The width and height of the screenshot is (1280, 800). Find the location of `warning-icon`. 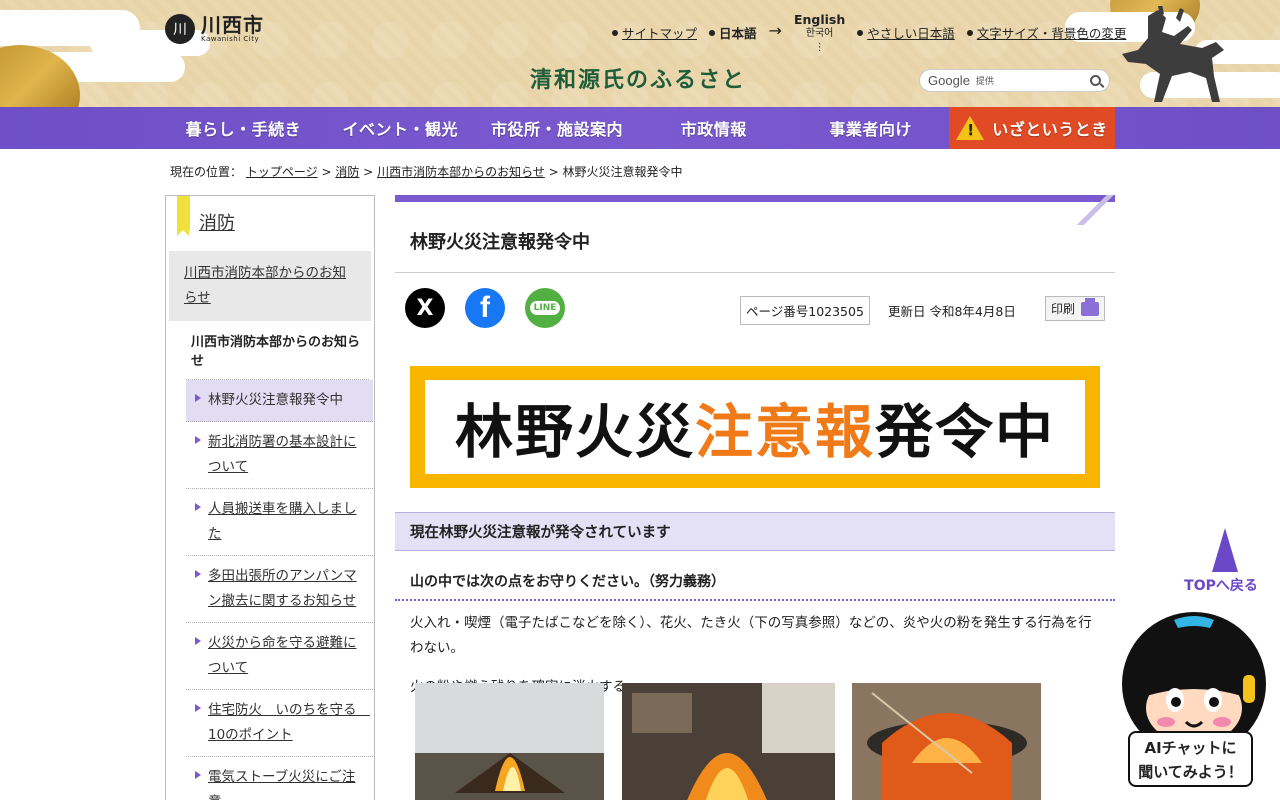

warning-icon is located at coordinates (970, 128).